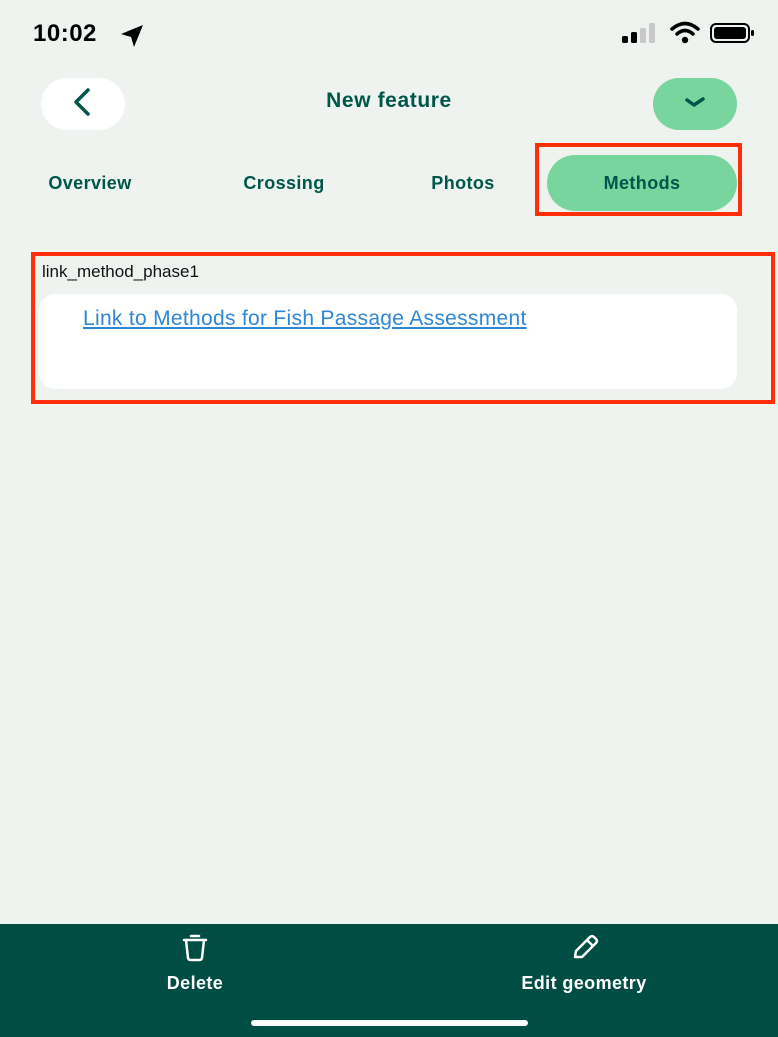  I want to click on trash-icon, so click(195, 949).